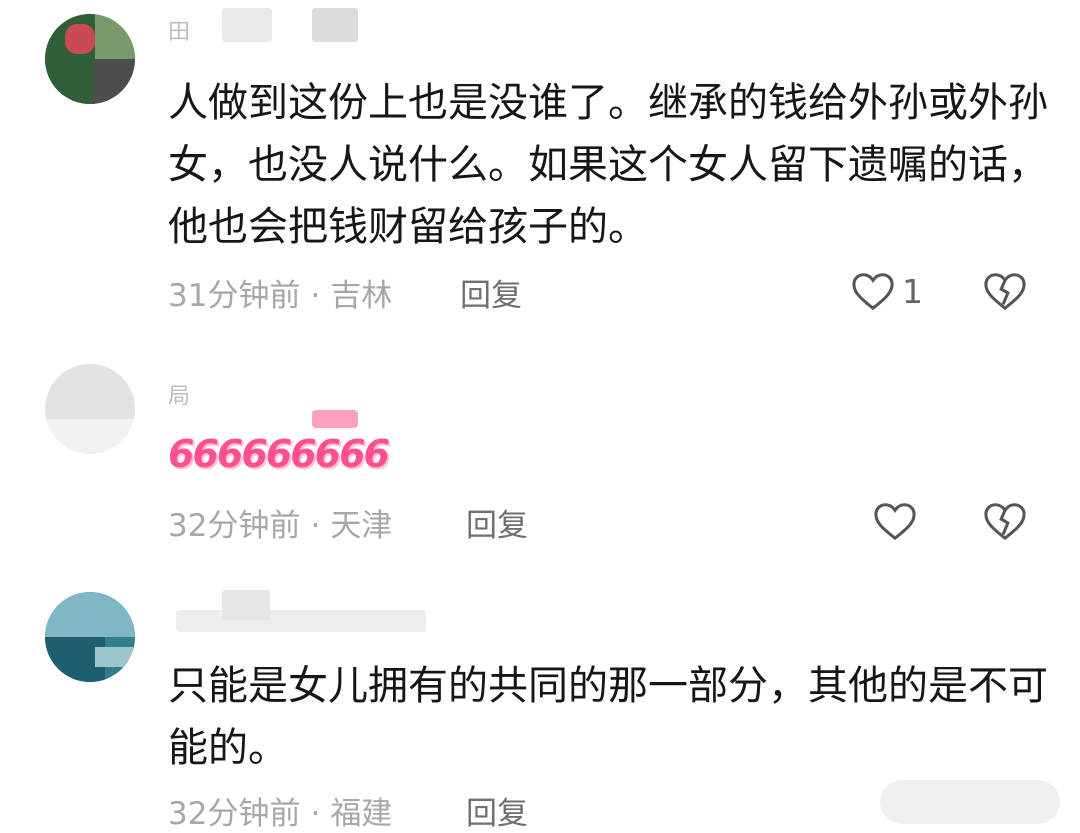 This screenshot has height=833, width=1080. Describe the element at coordinates (335, 419) in the screenshot. I see `decorative-badge` at that location.